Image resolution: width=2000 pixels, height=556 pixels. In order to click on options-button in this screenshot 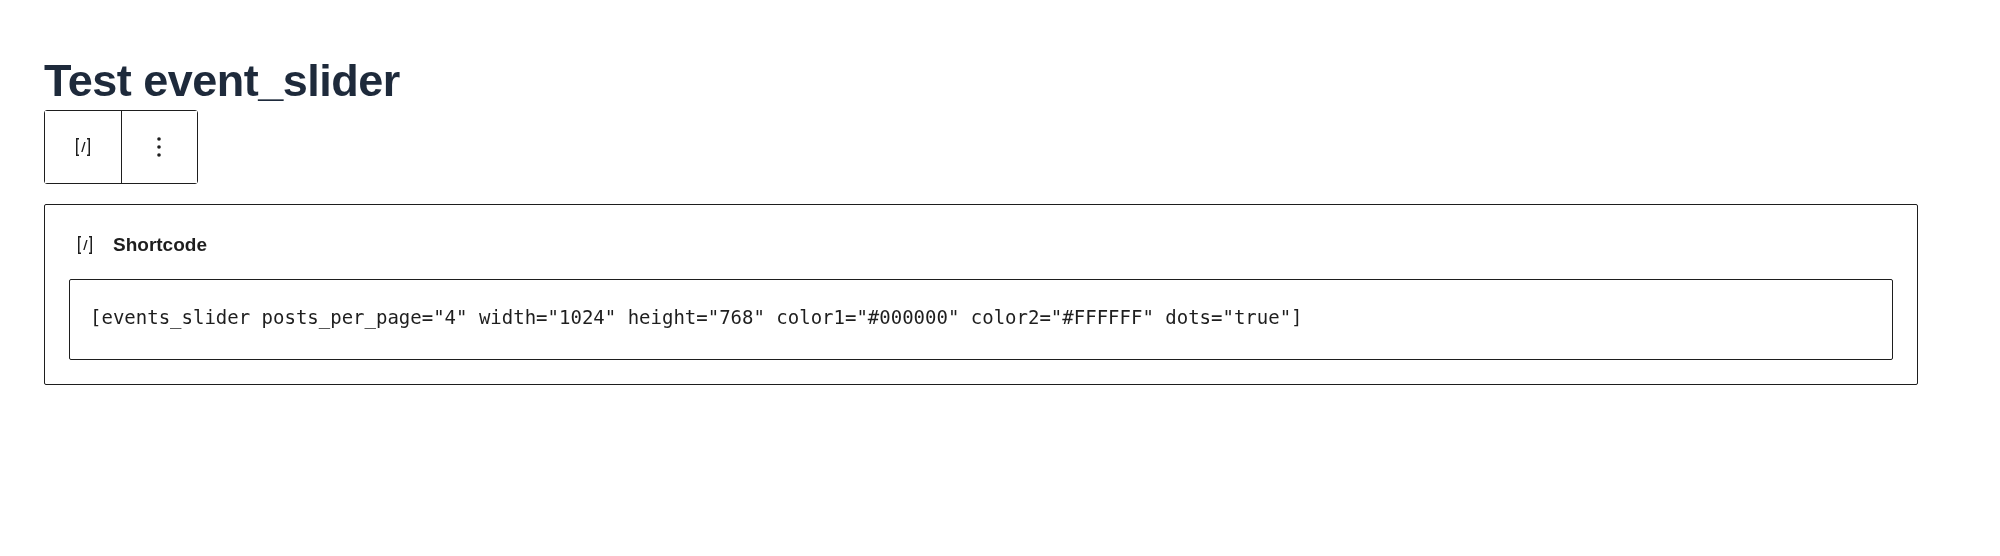, I will do `click(158, 147)`.